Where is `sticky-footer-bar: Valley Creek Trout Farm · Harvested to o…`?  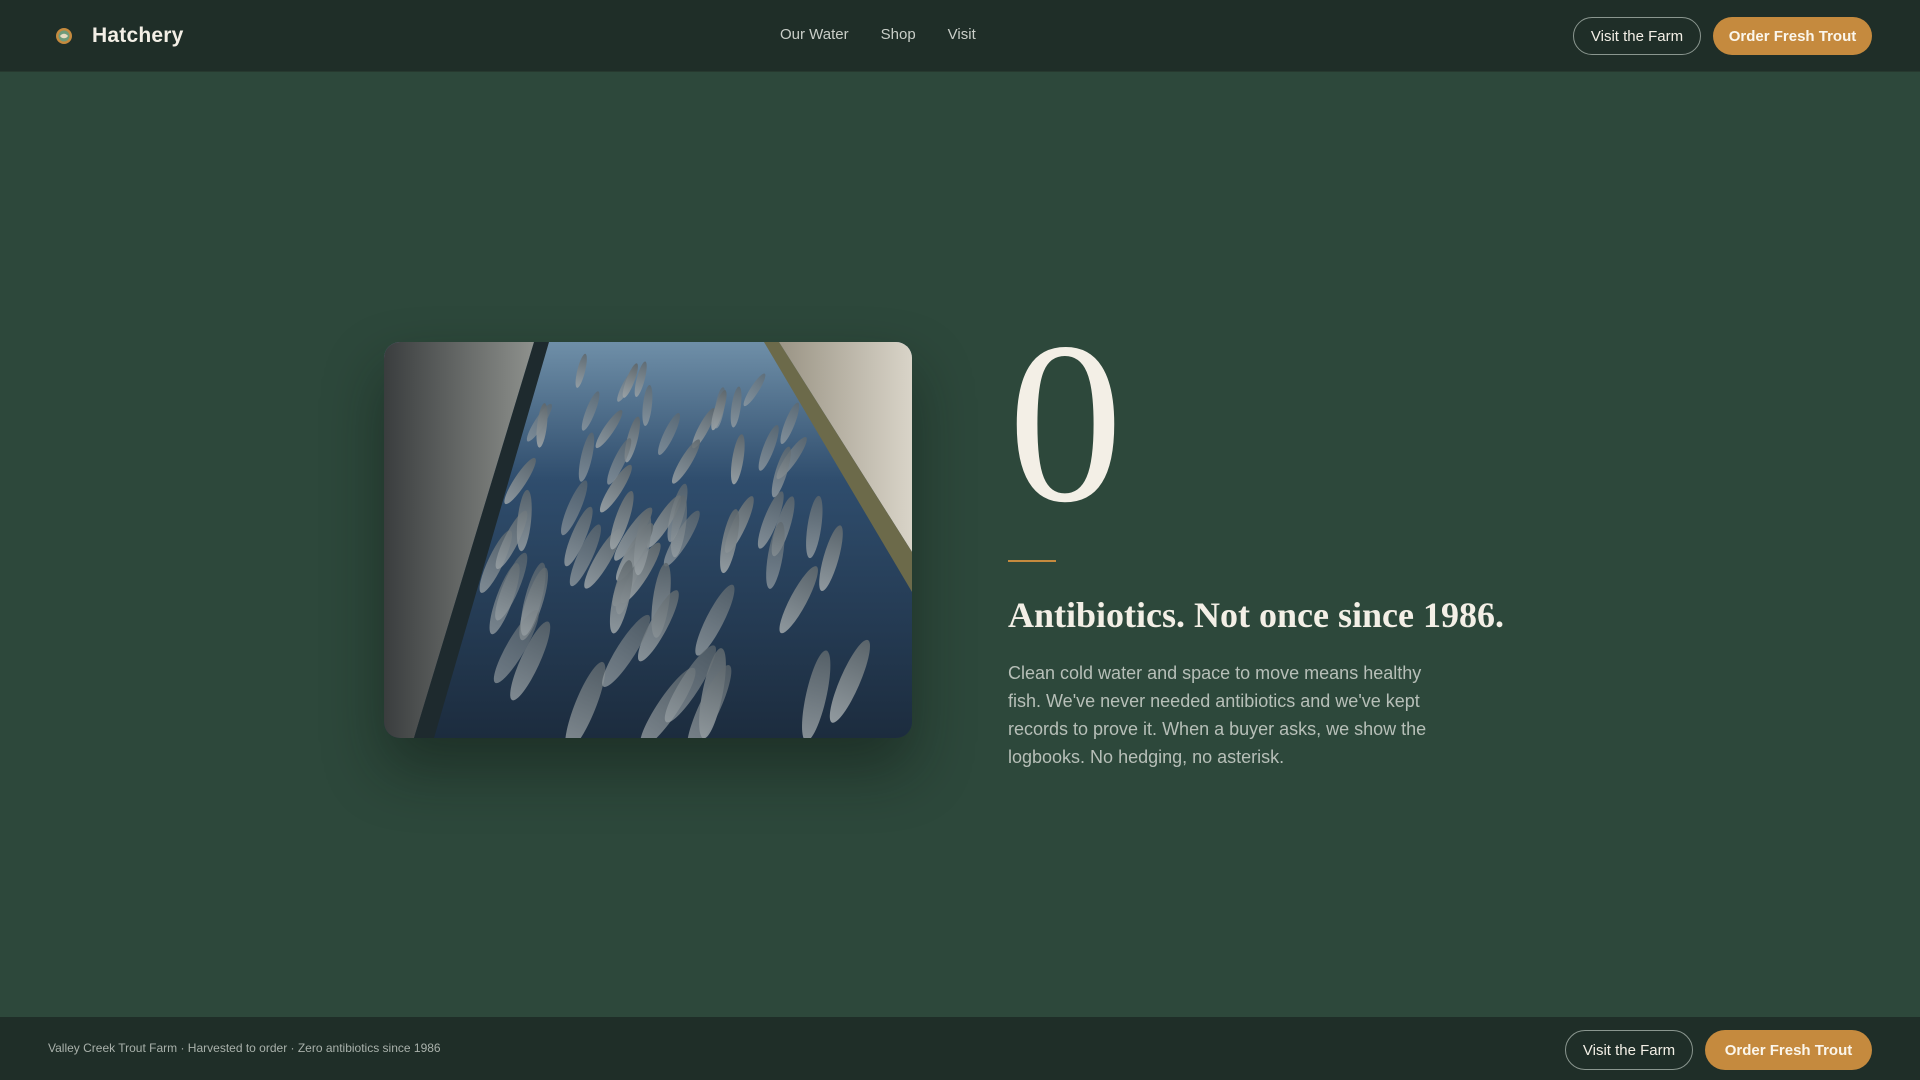 sticky-footer-bar: Valley Creek Trout Farm · Harvested to o… is located at coordinates (960, 1048).